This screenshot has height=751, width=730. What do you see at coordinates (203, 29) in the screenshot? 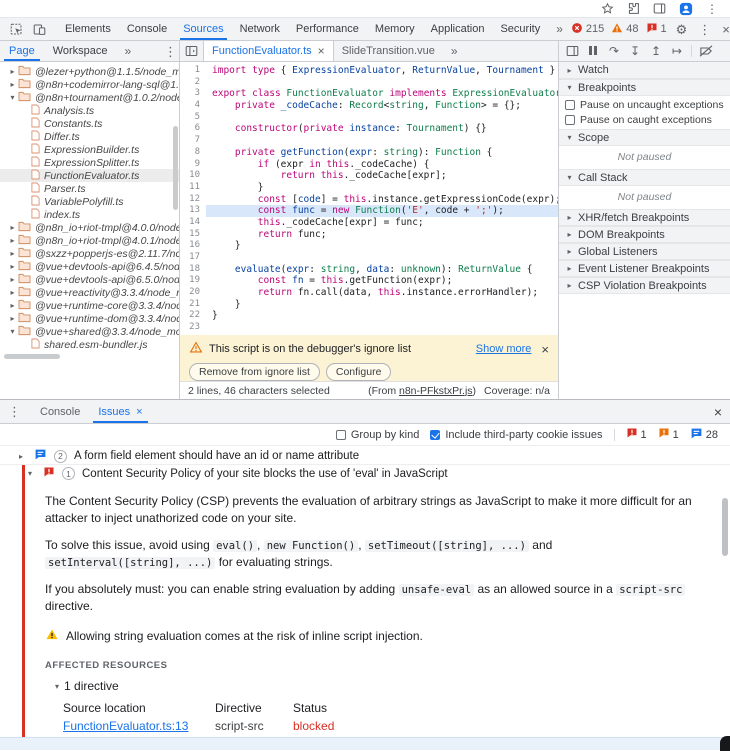
I see `tab-sources: Sources` at bounding box center [203, 29].